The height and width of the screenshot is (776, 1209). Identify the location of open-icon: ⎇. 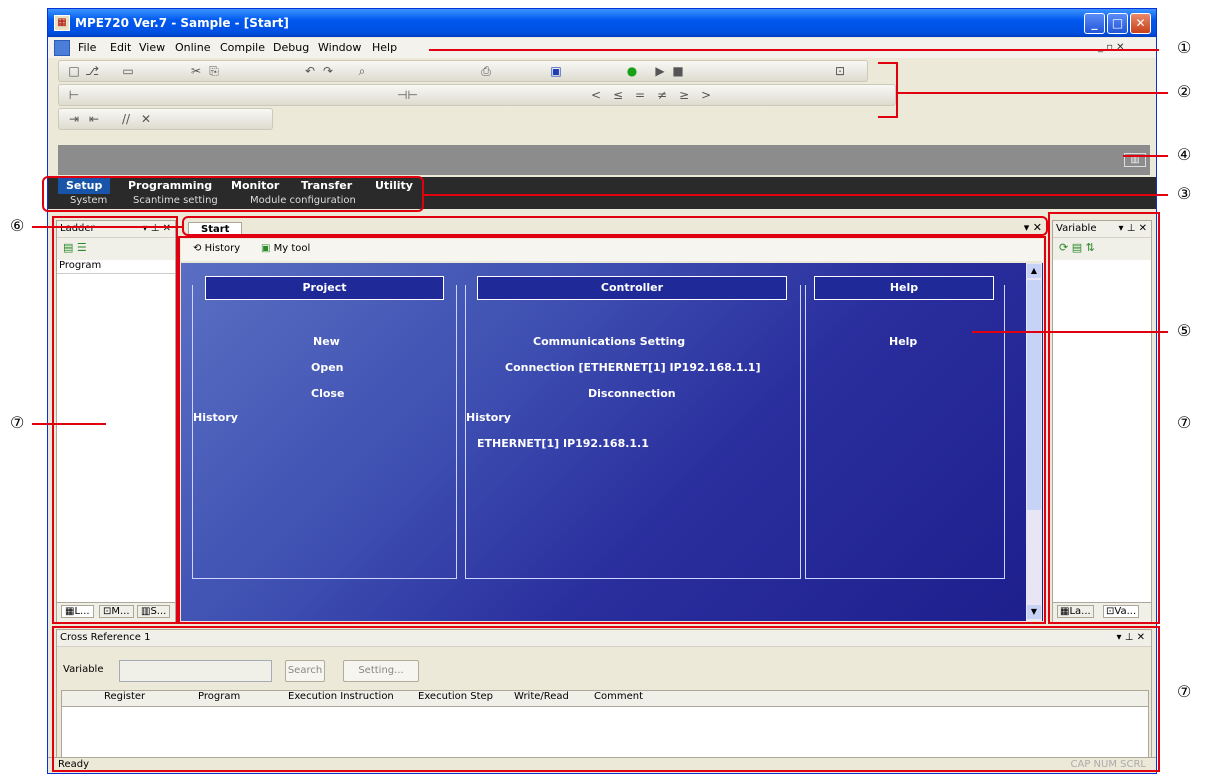
(92, 71).